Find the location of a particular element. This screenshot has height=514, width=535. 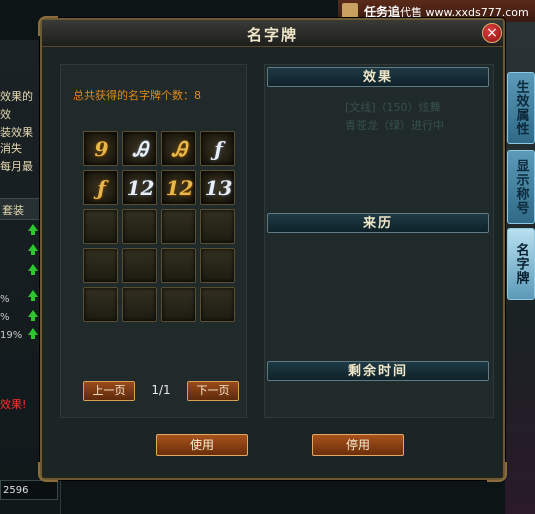

dialog-title: 名字牌 is located at coordinates (272, 35).